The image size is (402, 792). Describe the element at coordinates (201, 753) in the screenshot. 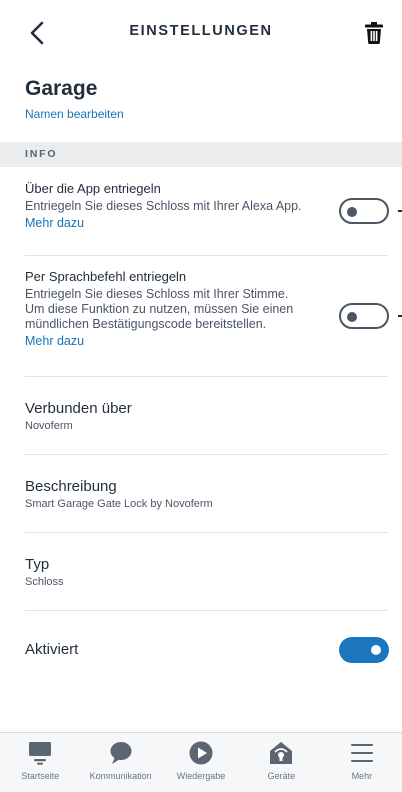

I see `play-icon` at that location.